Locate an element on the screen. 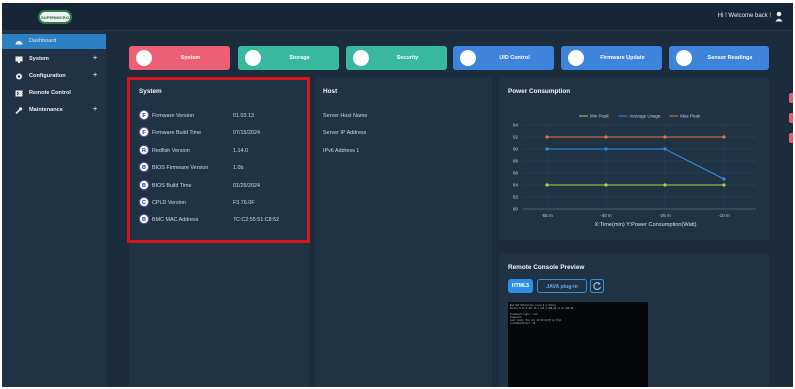  logo-text: SUPERMICRO is located at coordinates (55, 17).